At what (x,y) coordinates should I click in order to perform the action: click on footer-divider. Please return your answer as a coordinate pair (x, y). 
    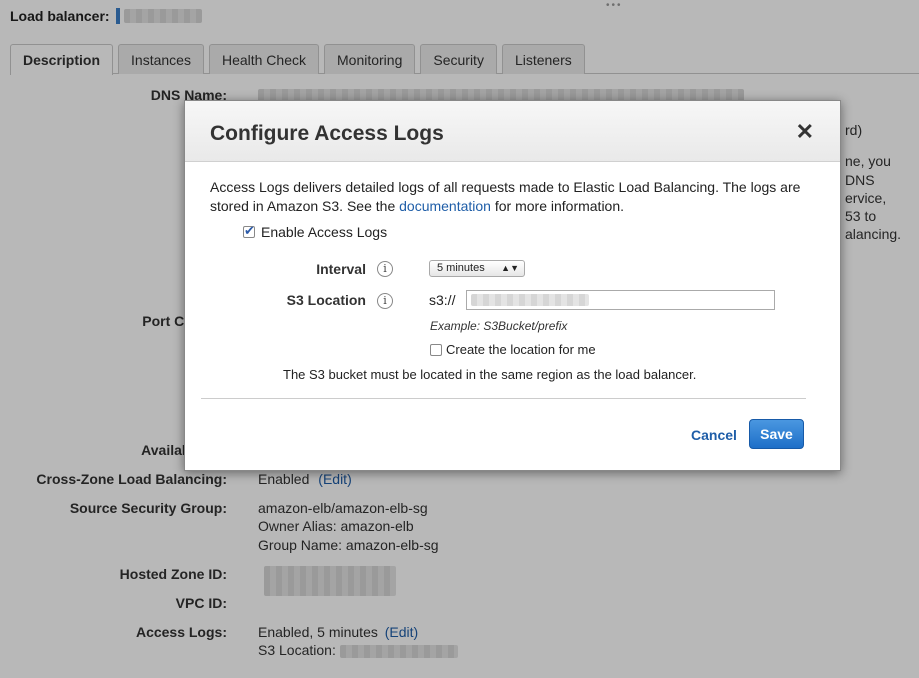
    Looking at the image, I should click on (503, 398).